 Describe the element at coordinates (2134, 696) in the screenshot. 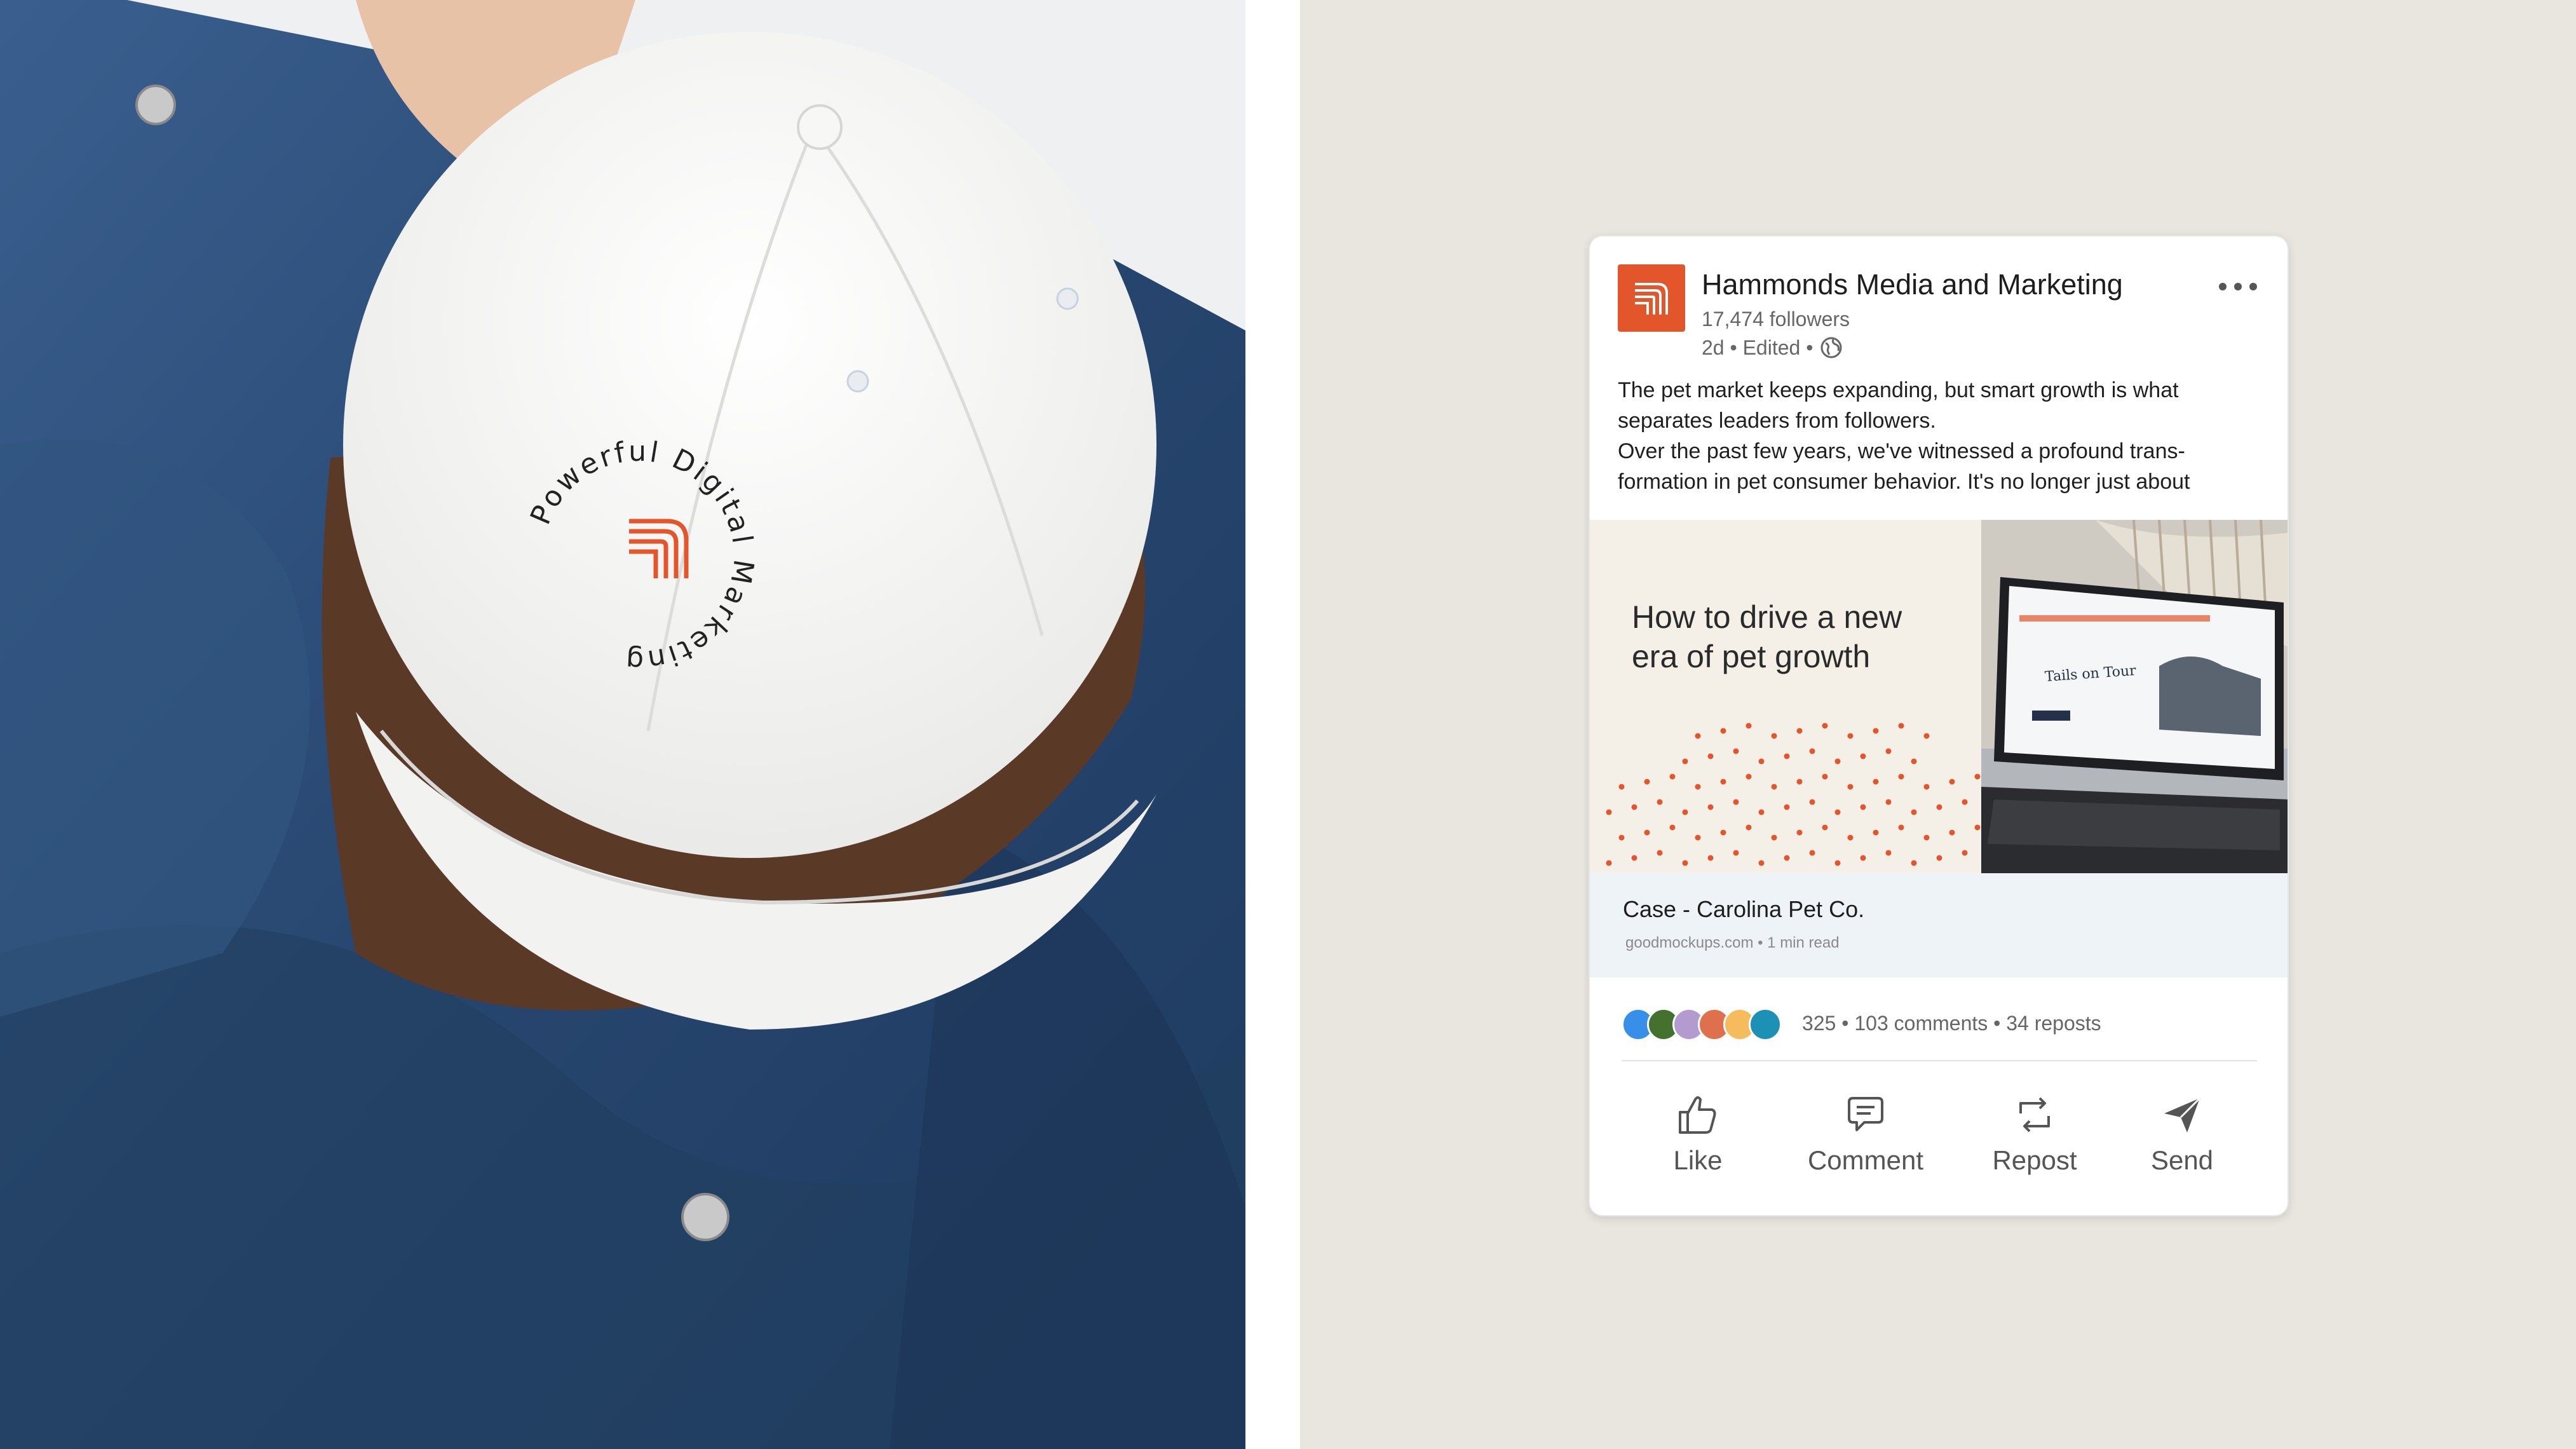

I see `laptop-illustration` at that location.